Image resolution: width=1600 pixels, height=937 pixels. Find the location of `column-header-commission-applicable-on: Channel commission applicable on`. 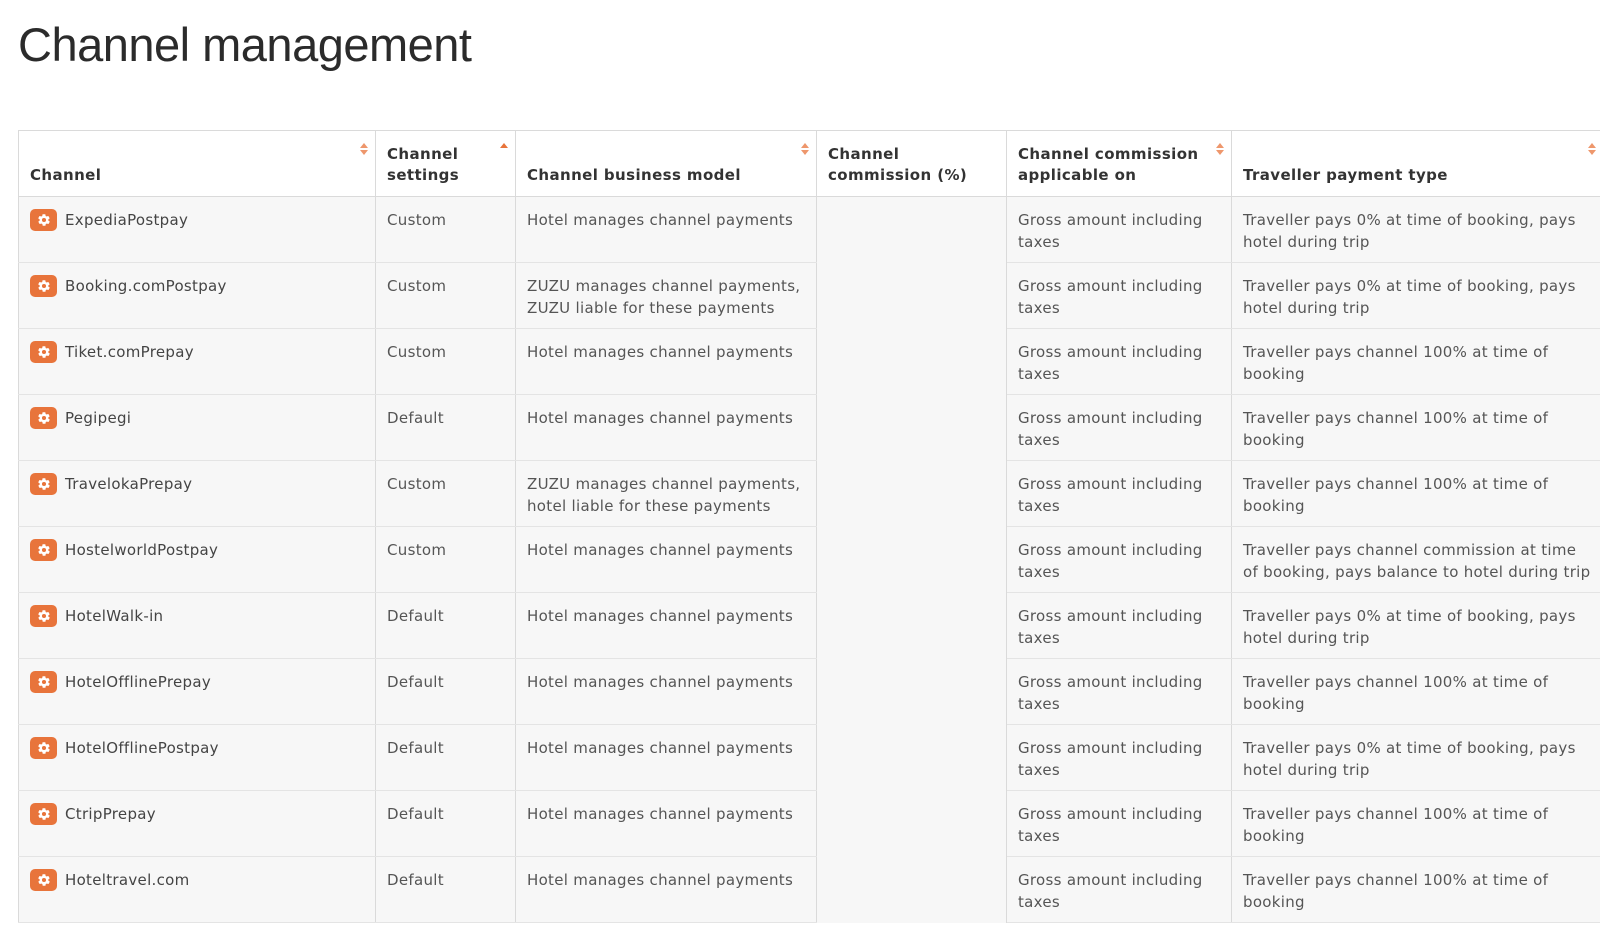

column-header-commission-applicable-on: Channel commission applicable on is located at coordinates (1119, 163).